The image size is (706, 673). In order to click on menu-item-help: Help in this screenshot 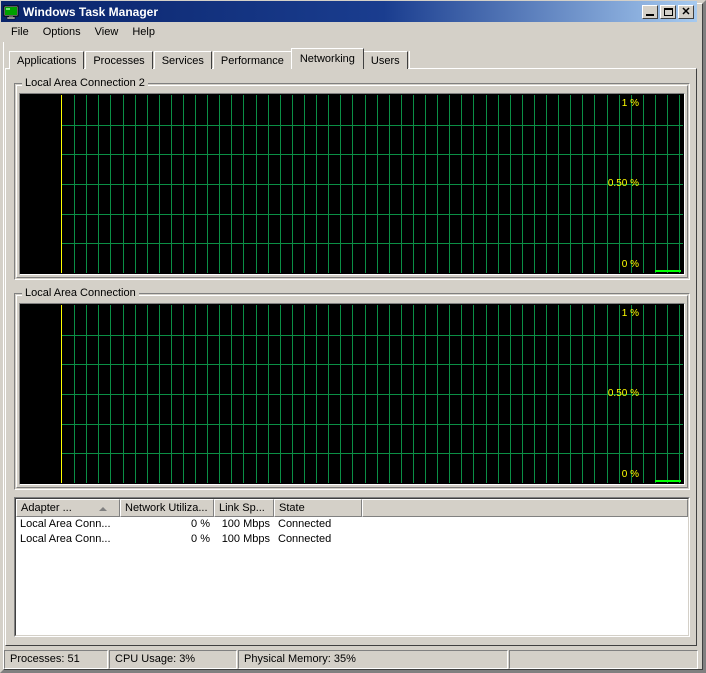, I will do `click(143, 32)`.